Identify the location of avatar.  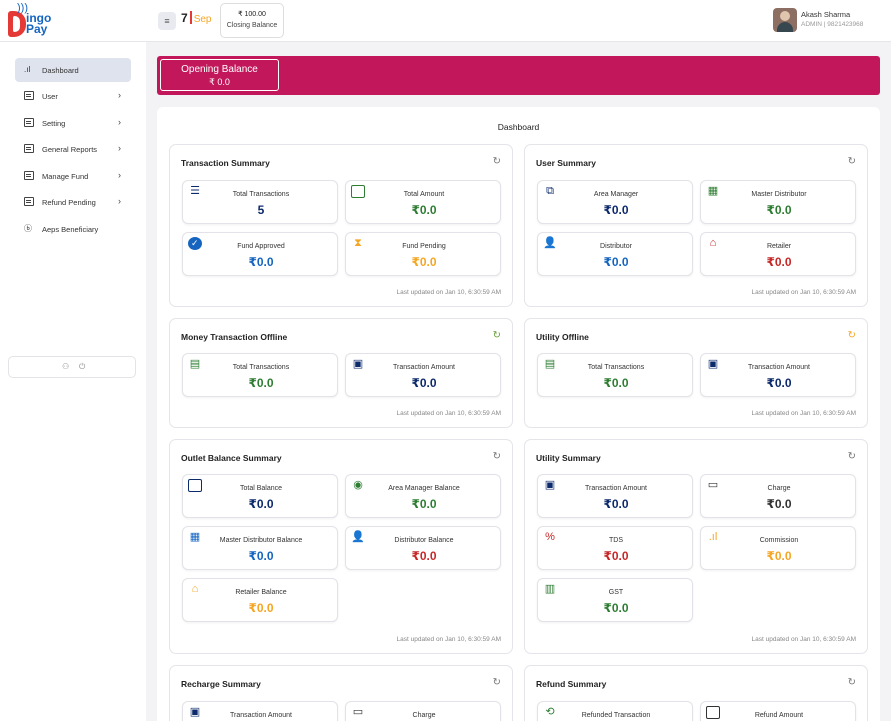
(785, 20).